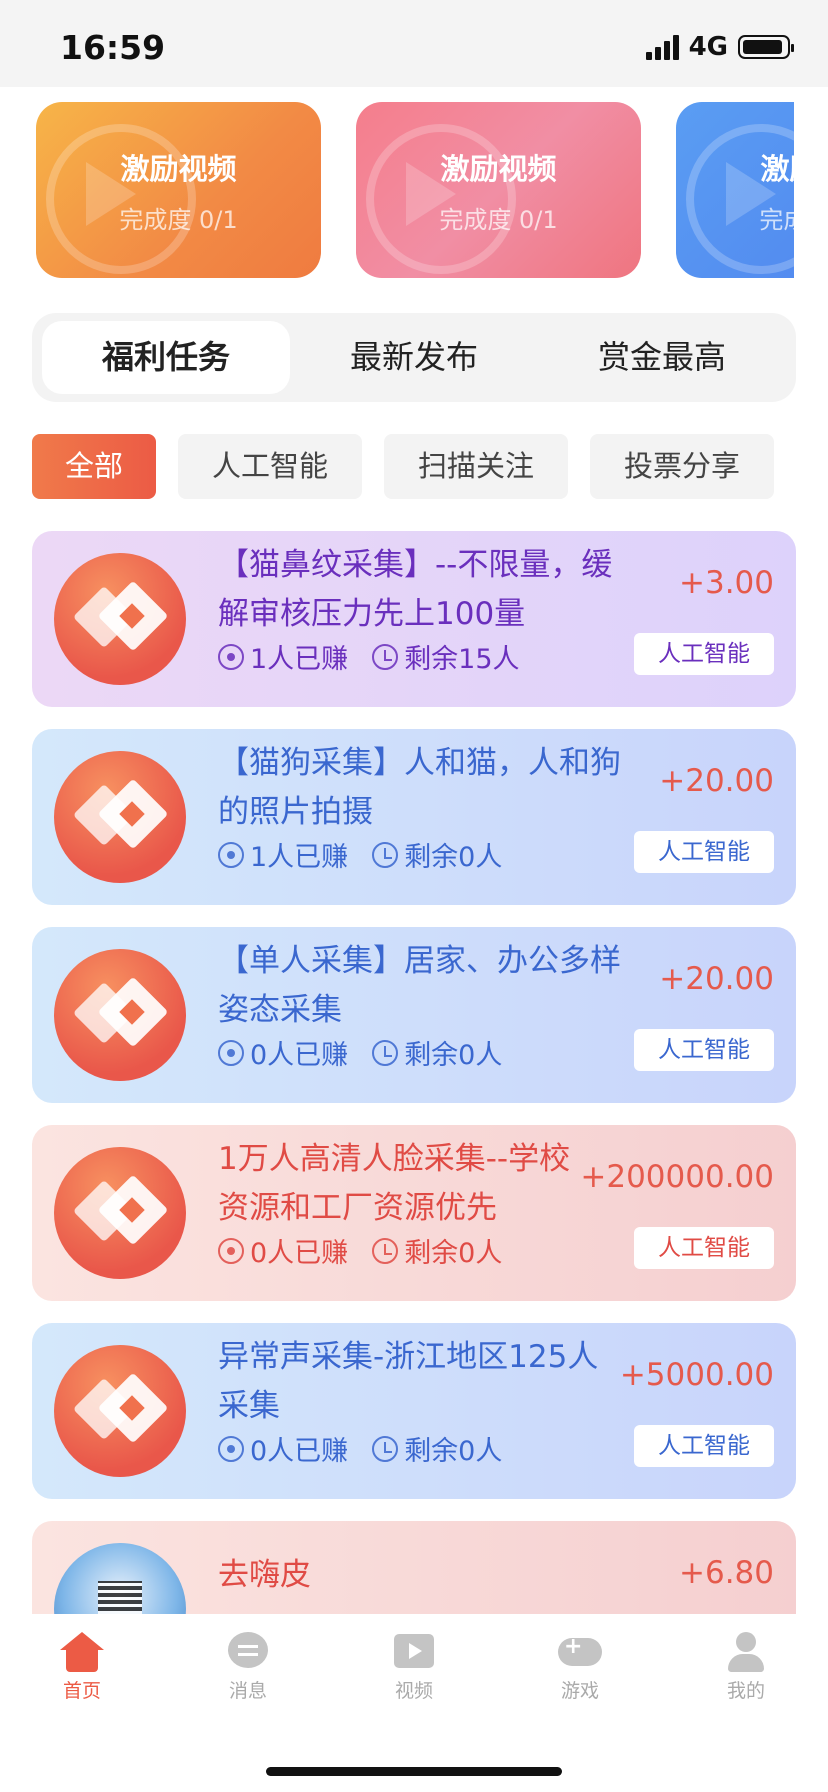  What do you see at coordinates (462, 659) in the screenshot?
I see `task-remaining: 剩余15人` at bounding box center [462, 659].